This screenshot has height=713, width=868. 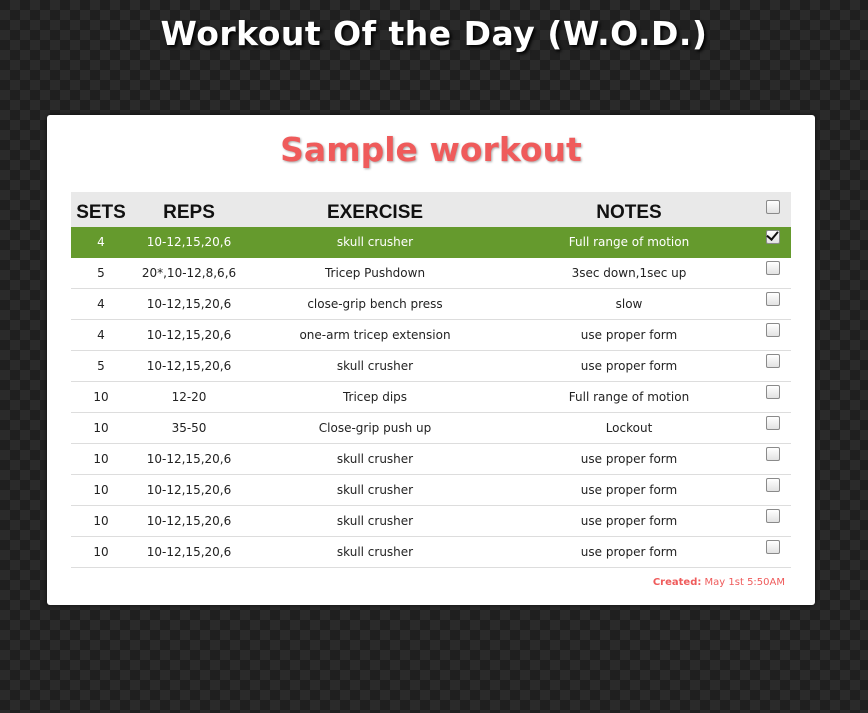 I want to click on table-row: 10 35-50 Close-grip push up Lockout, so click(x=431, y=428).